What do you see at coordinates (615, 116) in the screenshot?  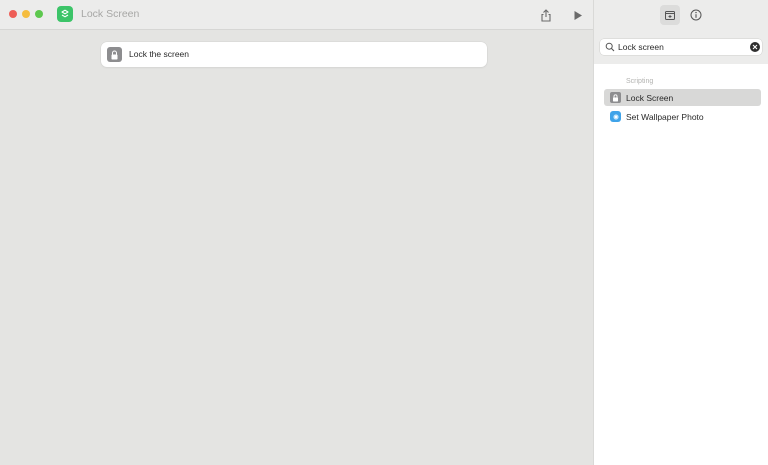 I see `wallpaper-icon` at bounding box center [615, 116].